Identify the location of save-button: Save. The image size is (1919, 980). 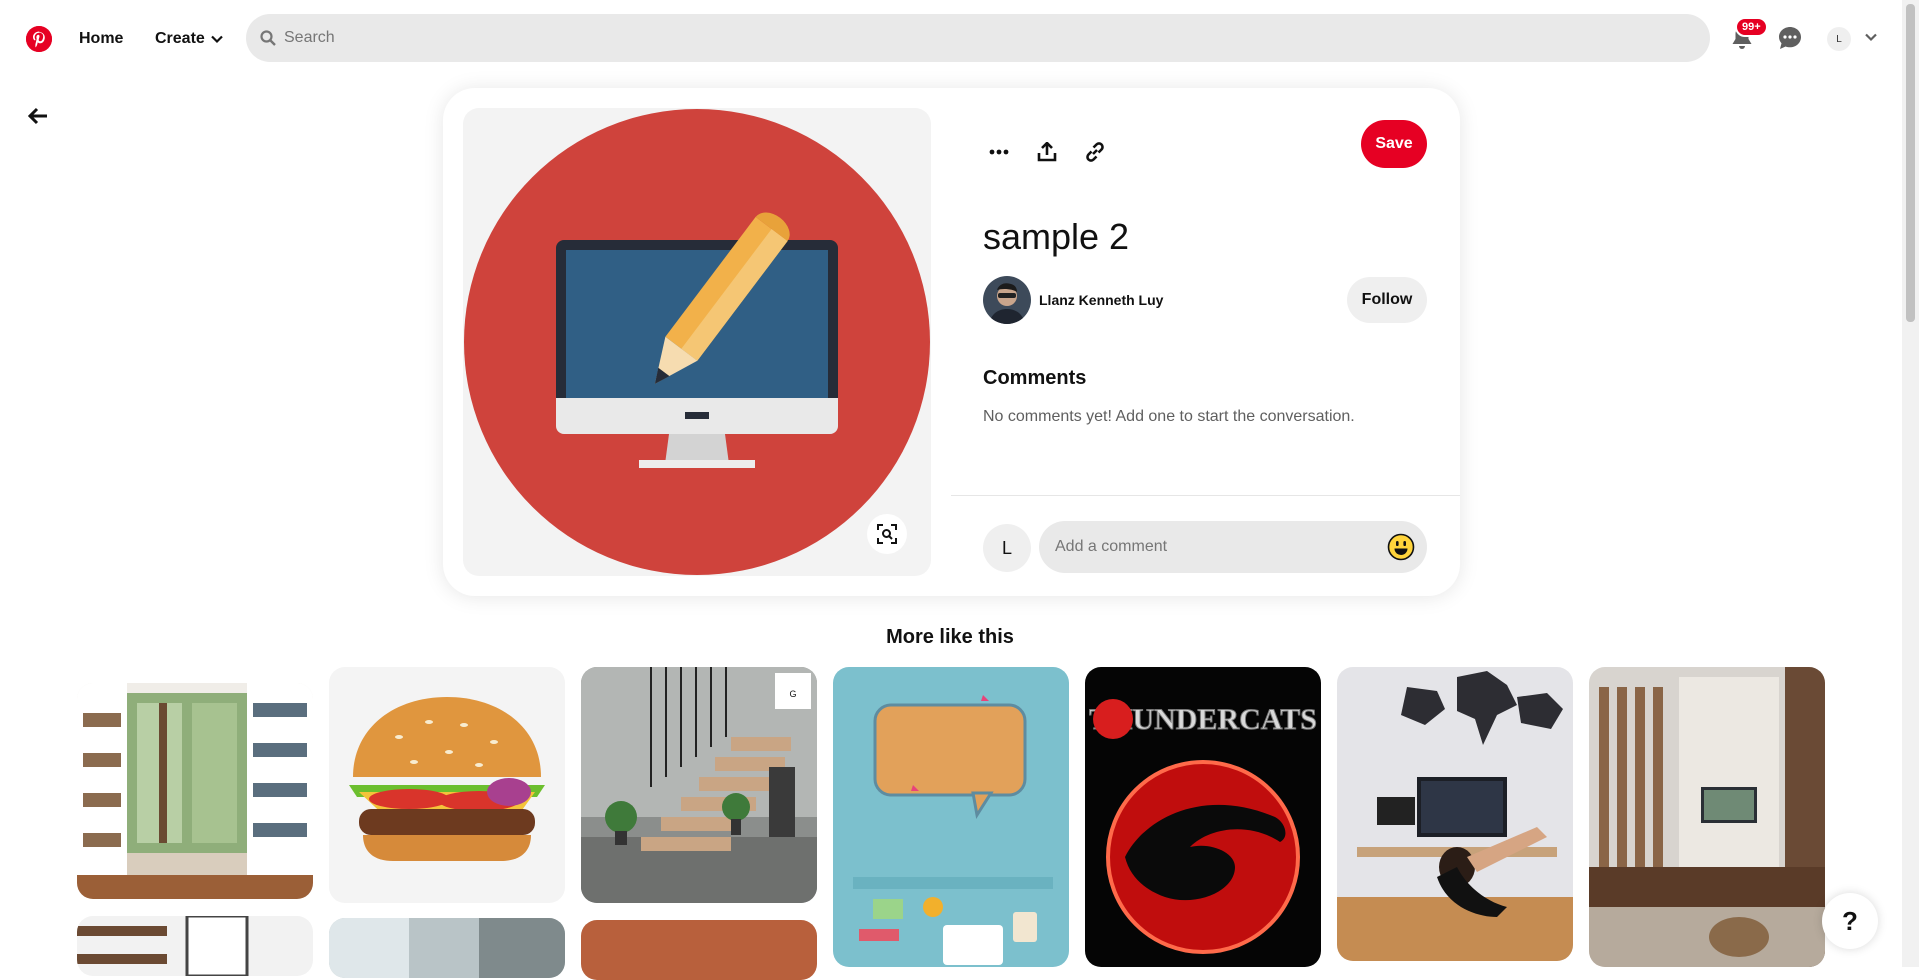
(1394, 144).